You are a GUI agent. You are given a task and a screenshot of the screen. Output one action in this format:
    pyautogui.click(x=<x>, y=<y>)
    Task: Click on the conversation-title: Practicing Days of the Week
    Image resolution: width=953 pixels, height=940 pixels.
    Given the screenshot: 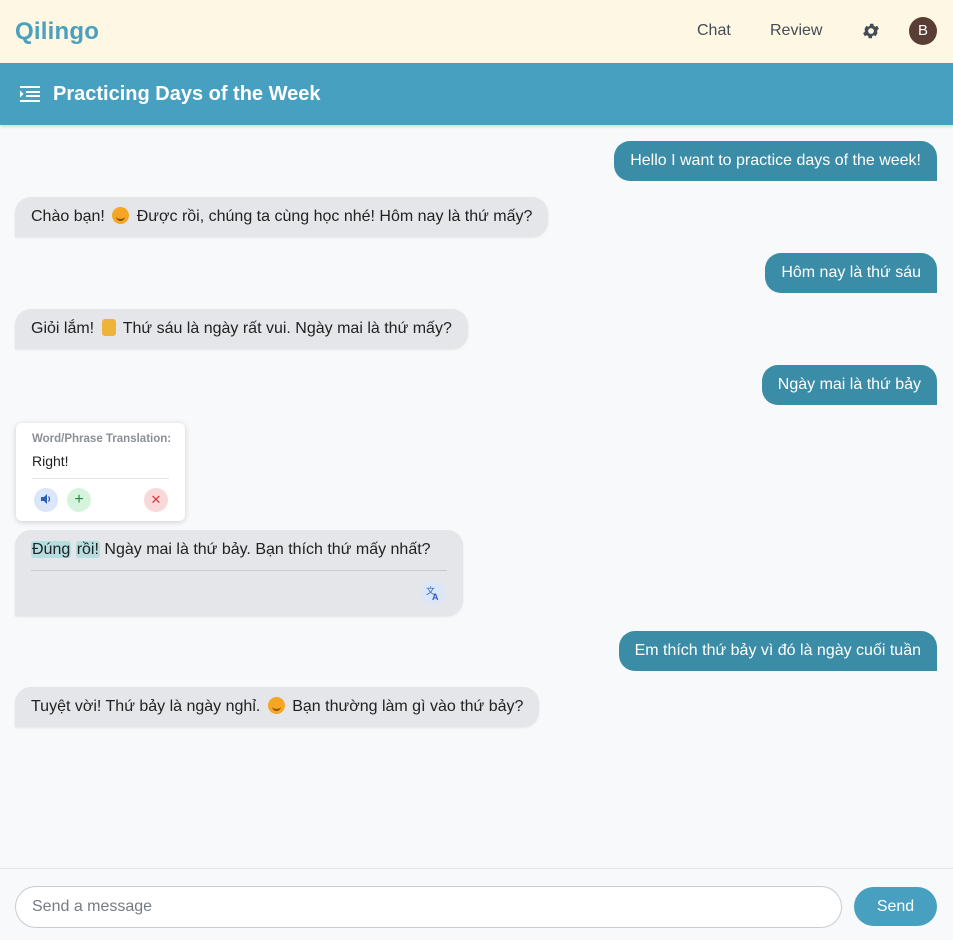 What is the action you would take?
    pyautogui.click(x=187, y=94)
    